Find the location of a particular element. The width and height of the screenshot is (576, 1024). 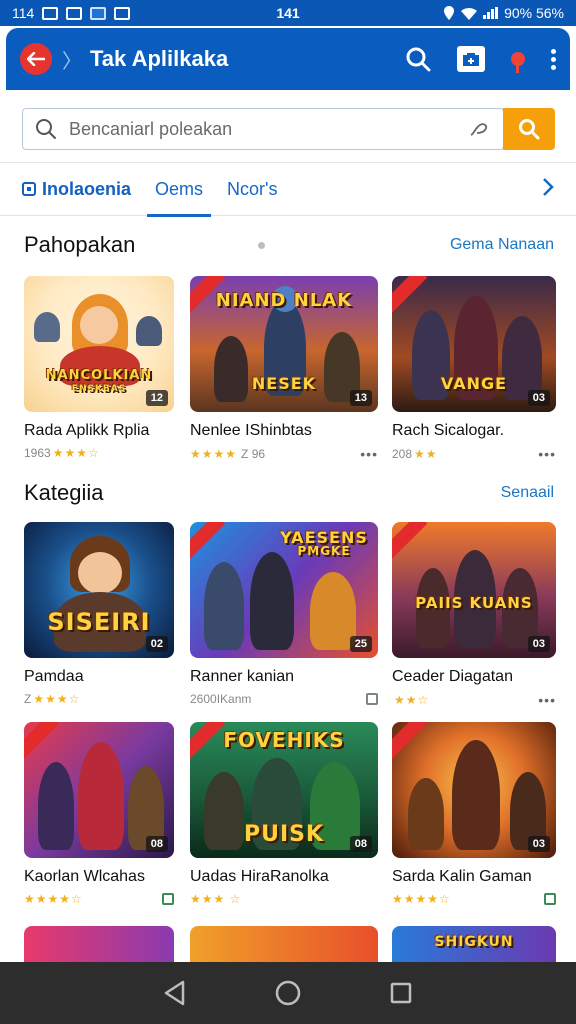

kebab-menu-icon is located at coordinates (553, 59).